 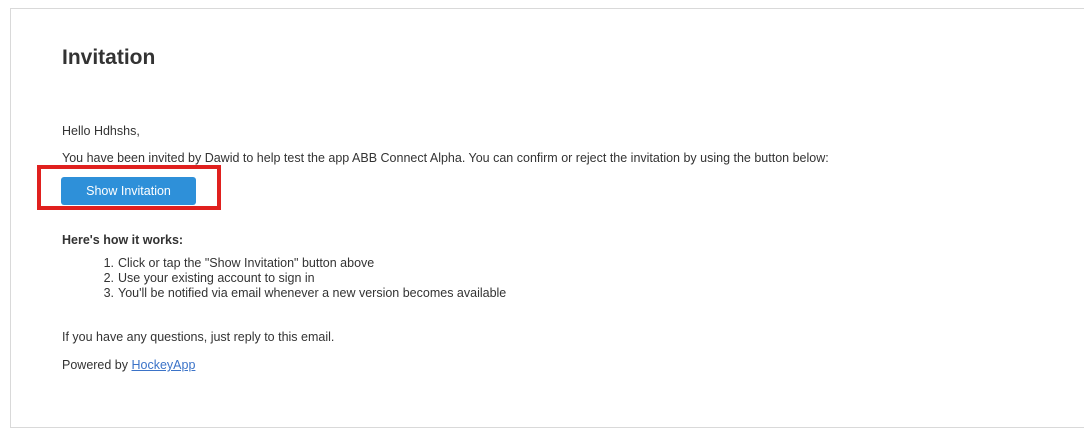 What do you see at coordinates (128, 191) in the screenshot?
I see `show-invitation-button: Show Invitation` at bounding box center [128, 191].